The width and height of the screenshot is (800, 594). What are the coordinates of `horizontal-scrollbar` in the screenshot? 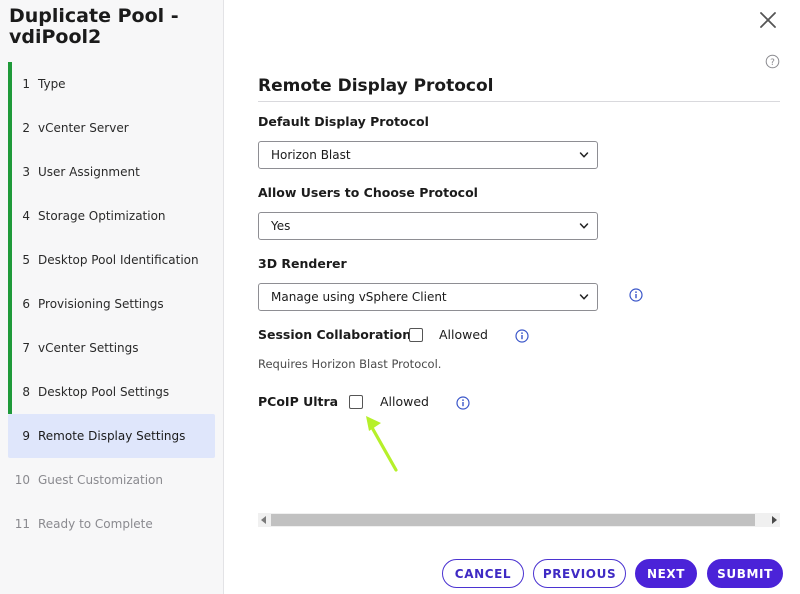 It's located at (519, 520).